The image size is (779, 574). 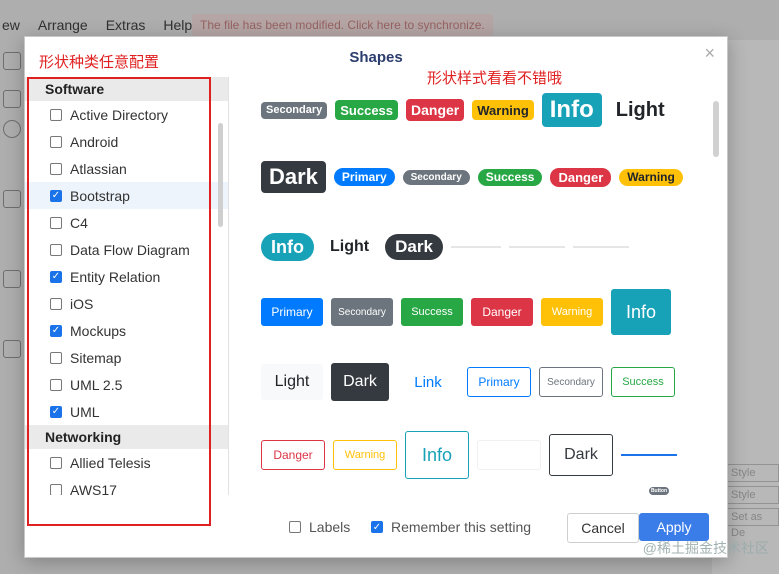 I want to click on shape-badge-danger: Danger, so click(x=435, y=110).